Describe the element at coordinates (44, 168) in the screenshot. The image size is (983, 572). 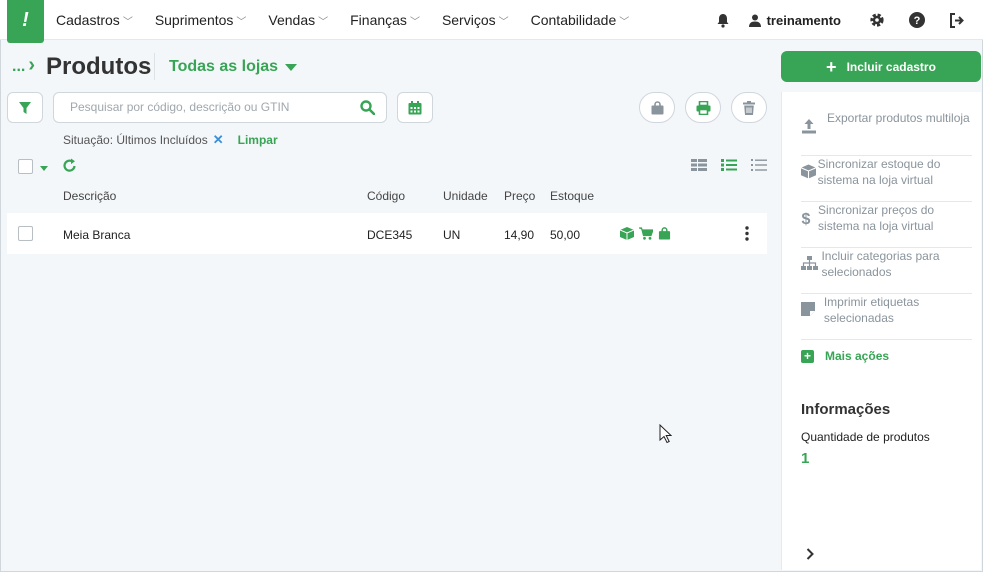
I see `select-caret-icon` at that location.